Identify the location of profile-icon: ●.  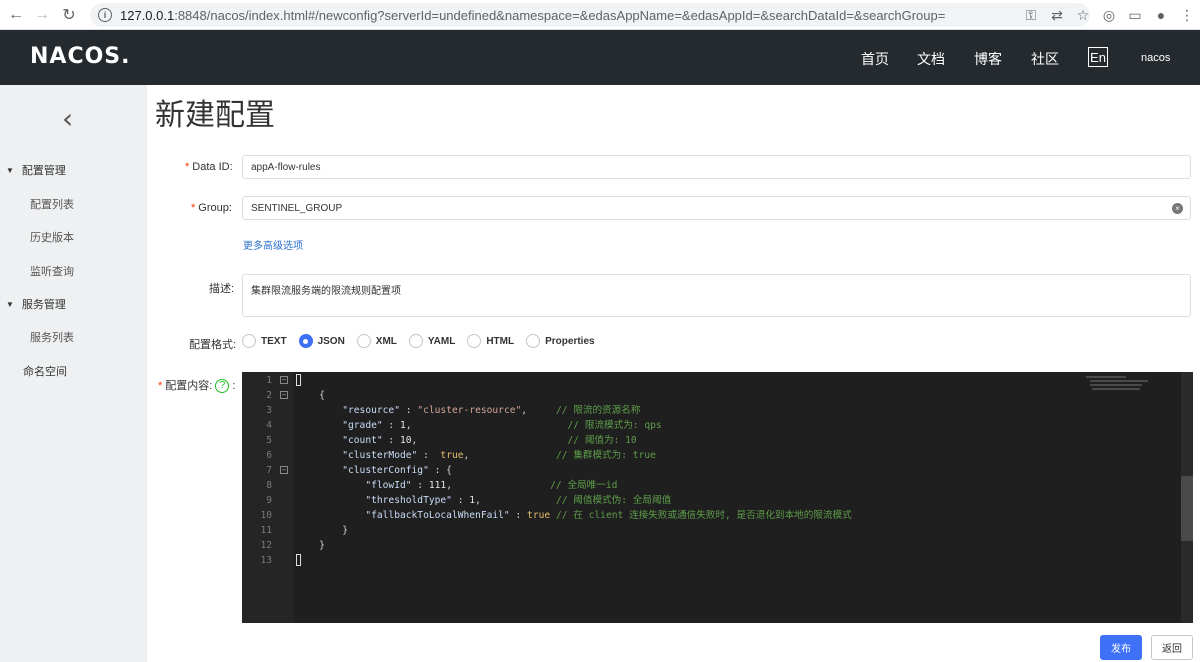
(1161, 15).